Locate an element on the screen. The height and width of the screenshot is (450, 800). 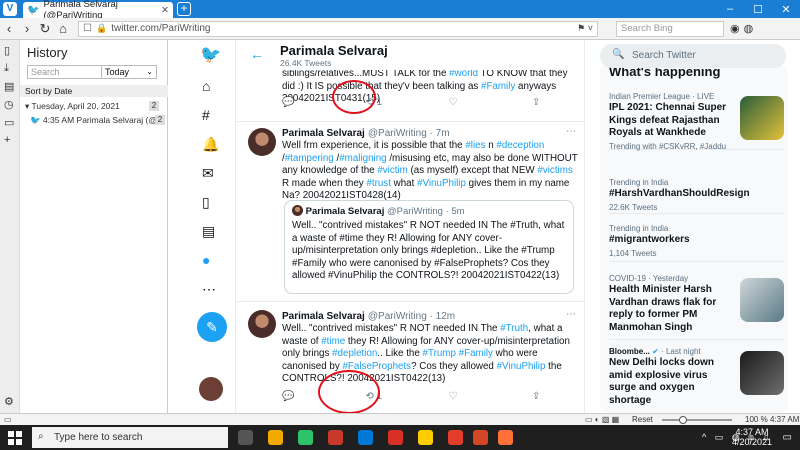
hashtag-link: #deception is located at coordinates (520, 145).